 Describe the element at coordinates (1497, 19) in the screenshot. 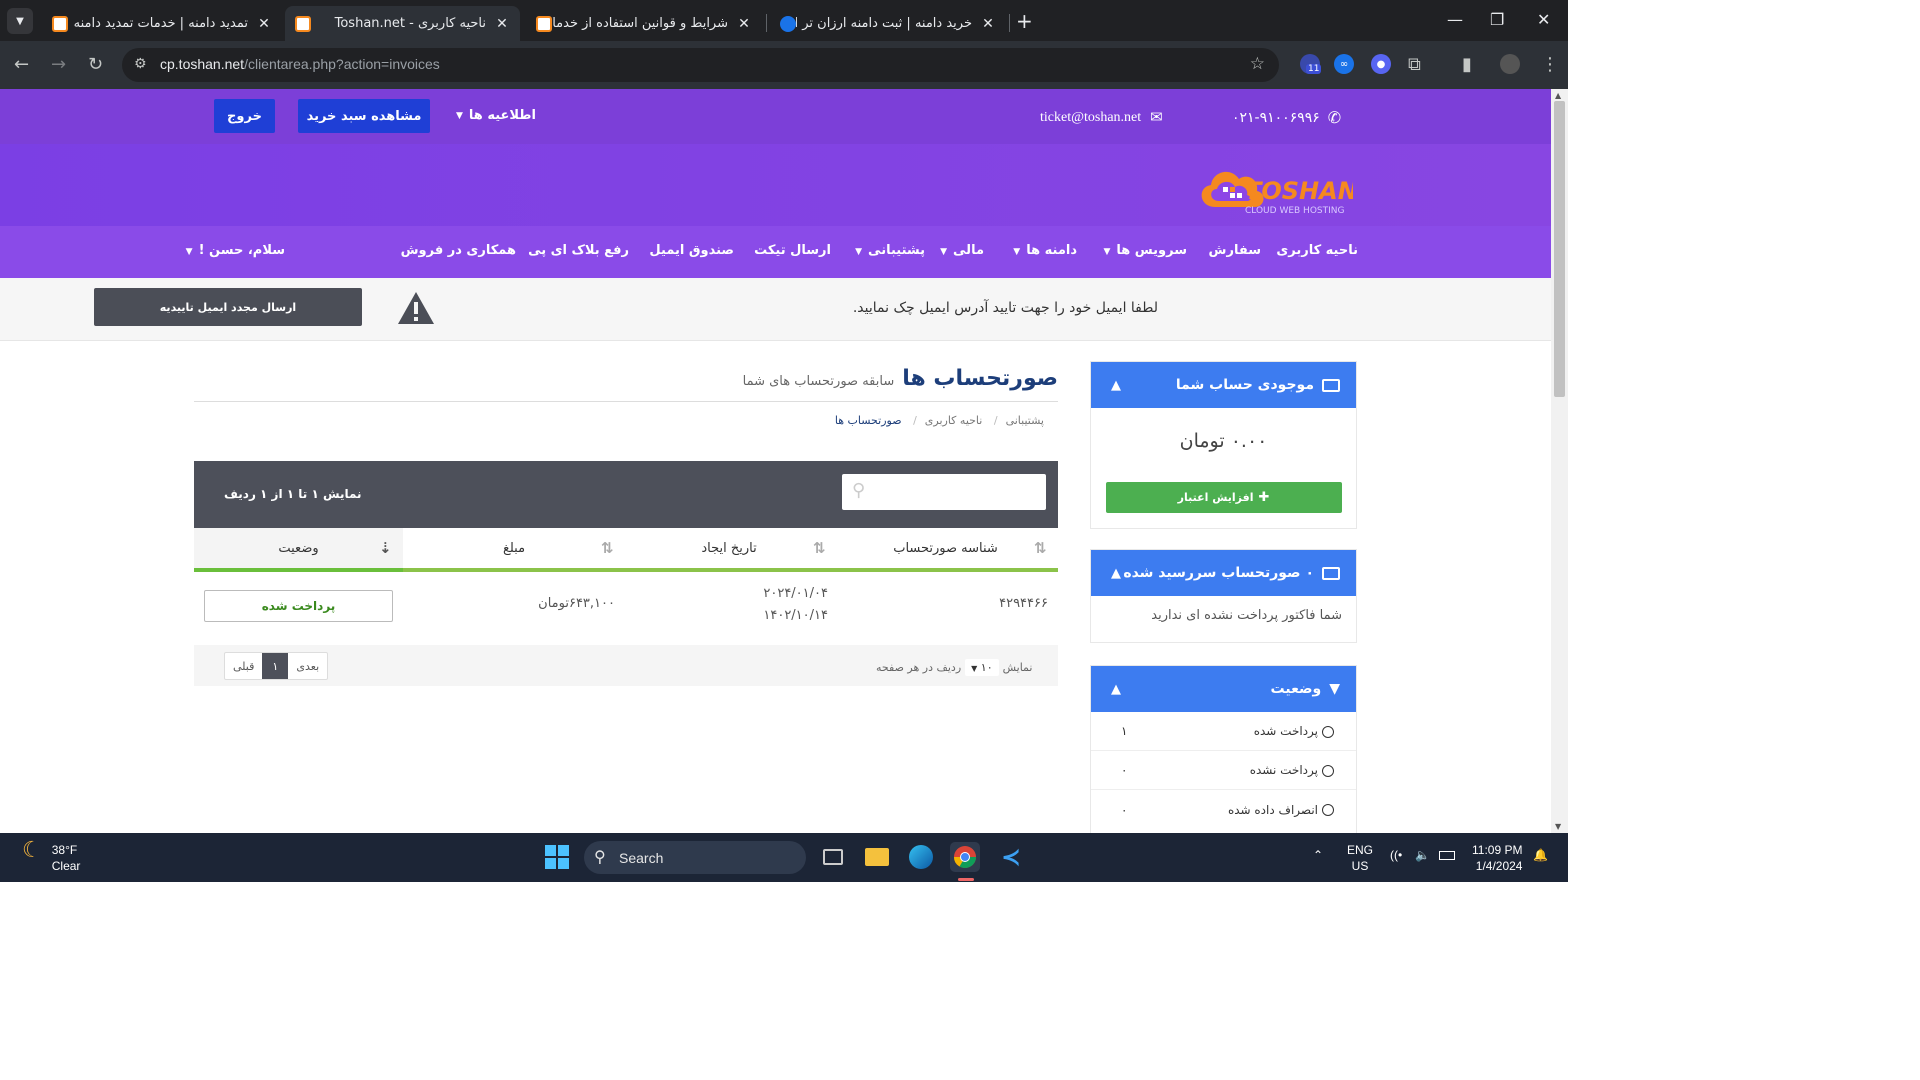

I see `maximize-icon: ❐` at that location.